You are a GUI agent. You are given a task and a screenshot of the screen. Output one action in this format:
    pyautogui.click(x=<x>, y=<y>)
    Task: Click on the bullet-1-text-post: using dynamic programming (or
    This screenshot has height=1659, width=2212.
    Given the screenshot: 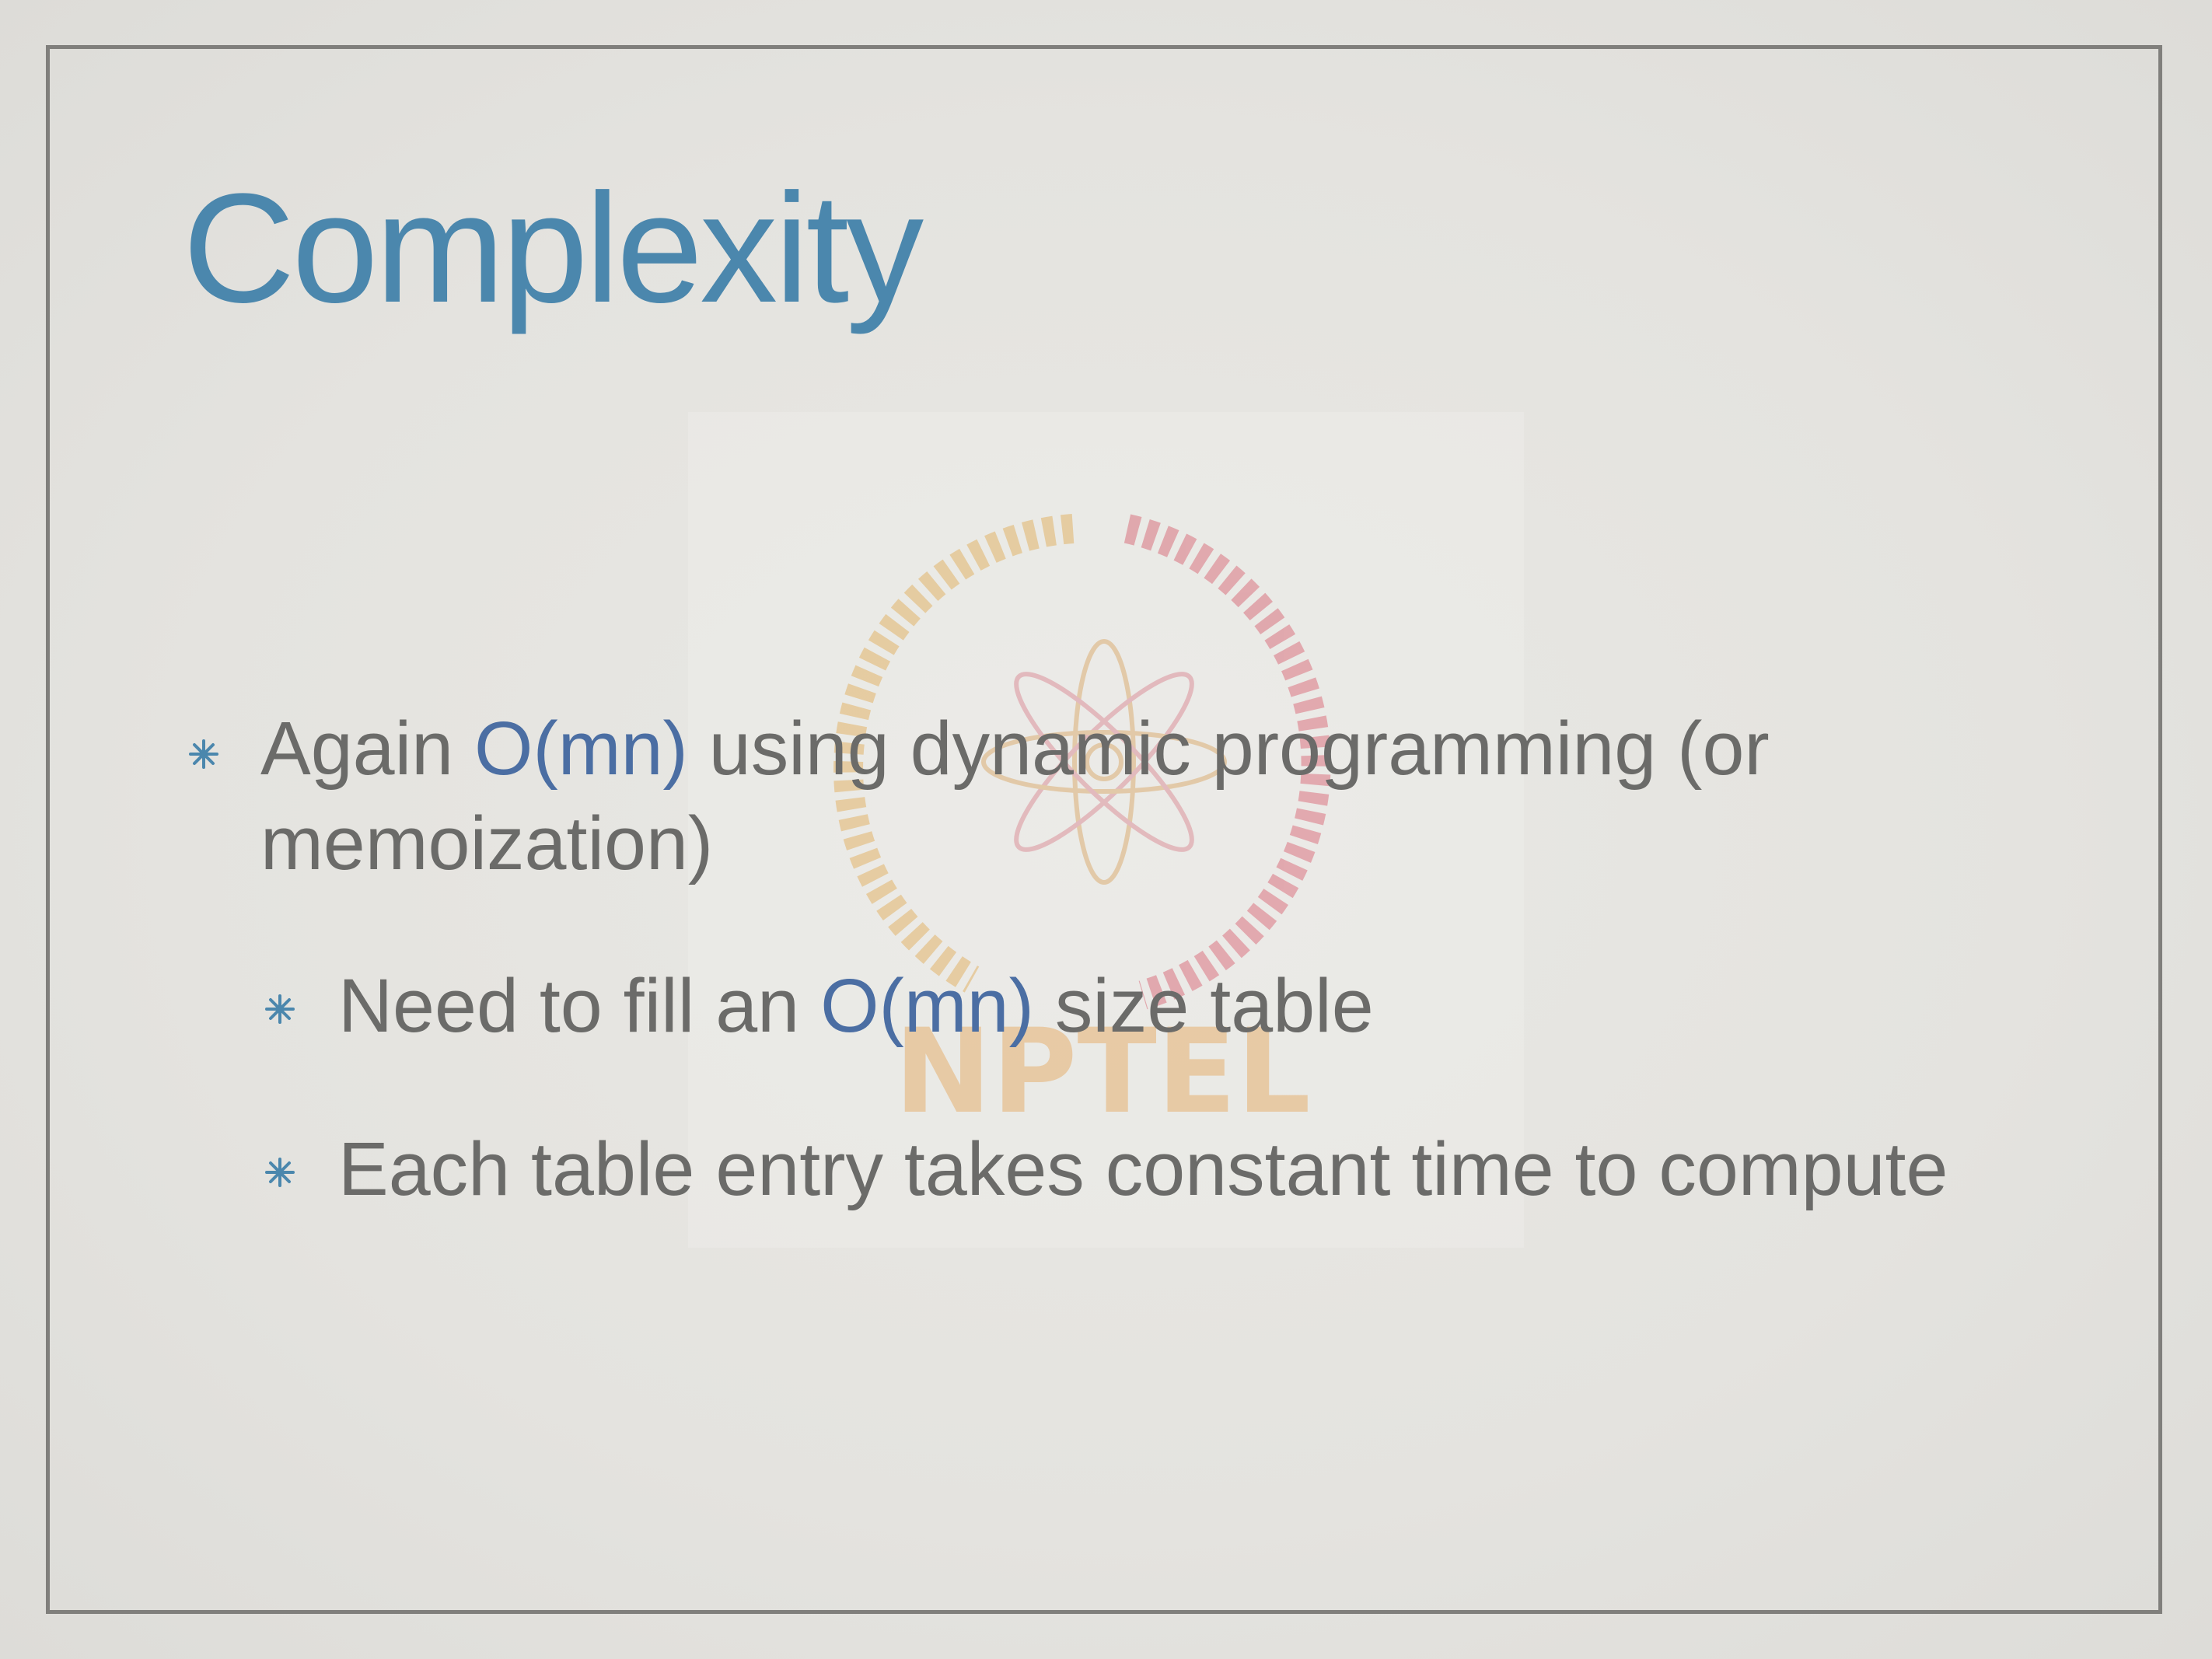 What is the action you would take?
    pyautogui.click(x=1228, y=748)
    